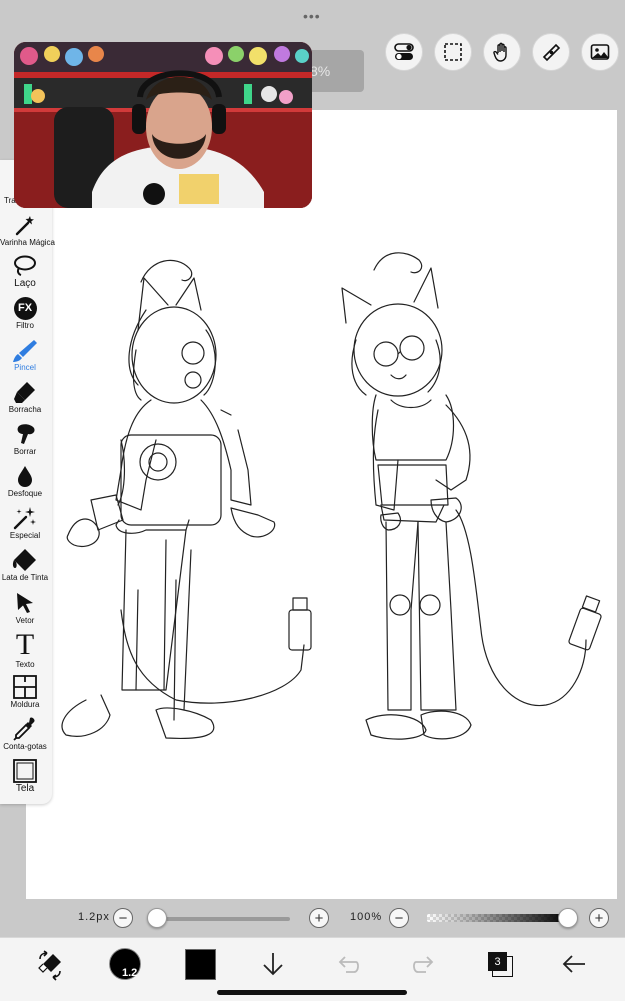 The width and height of the screenshot is (625, 1001). I want to click on tool-eyedropper: Conta-gotas, so click(25, 734).